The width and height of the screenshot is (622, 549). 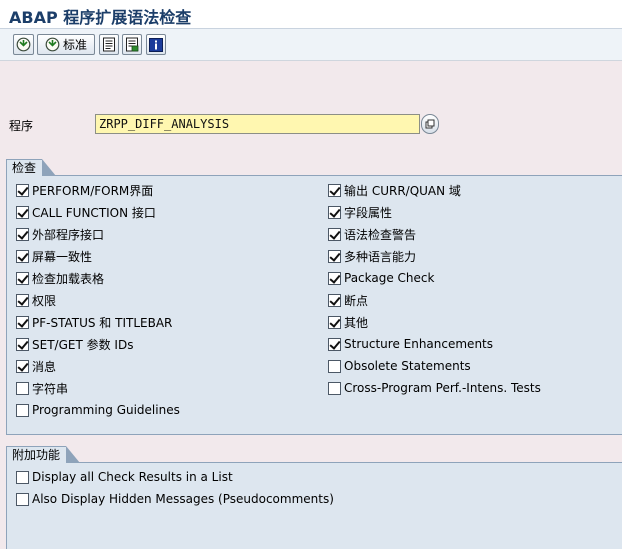 What do you see at coordinates (60, 234) in the screenshot?
I see `check-external-program: 外部程序接口` at bounding box center [60, 234].